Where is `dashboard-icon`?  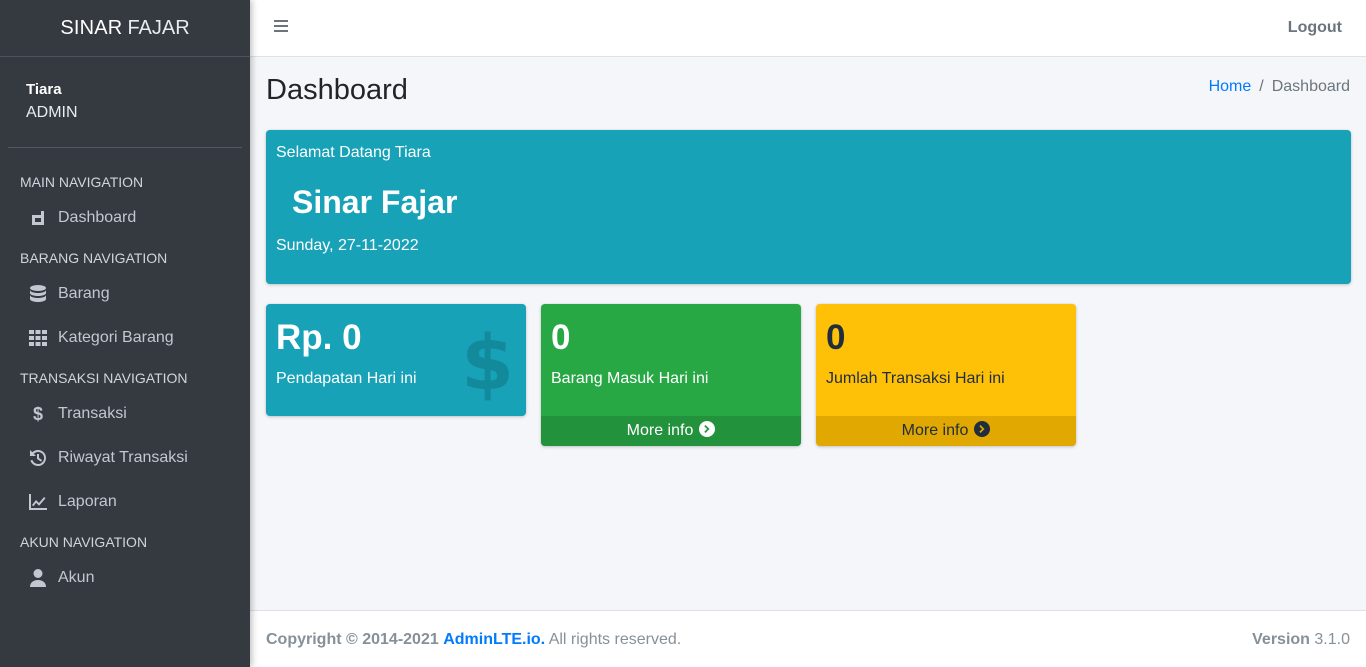 dashboard-icon is located at coordinates (38, 218).